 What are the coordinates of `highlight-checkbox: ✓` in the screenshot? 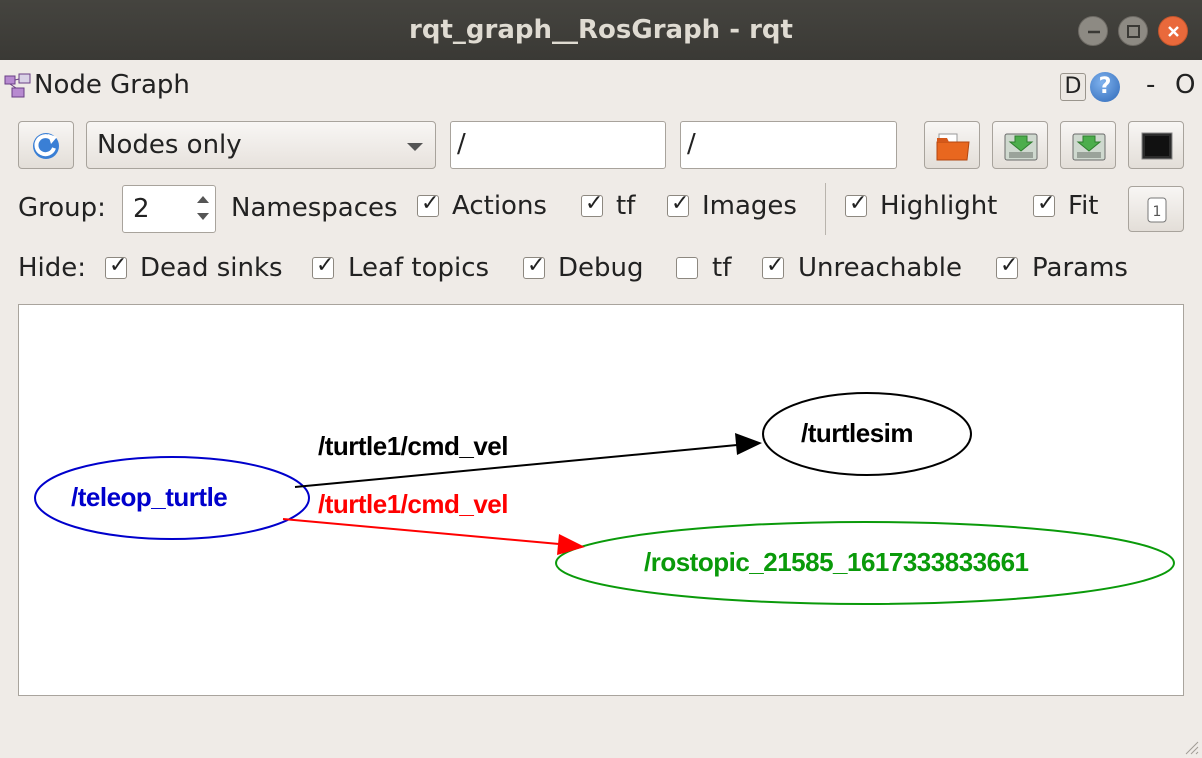 It's located at (856, 204).